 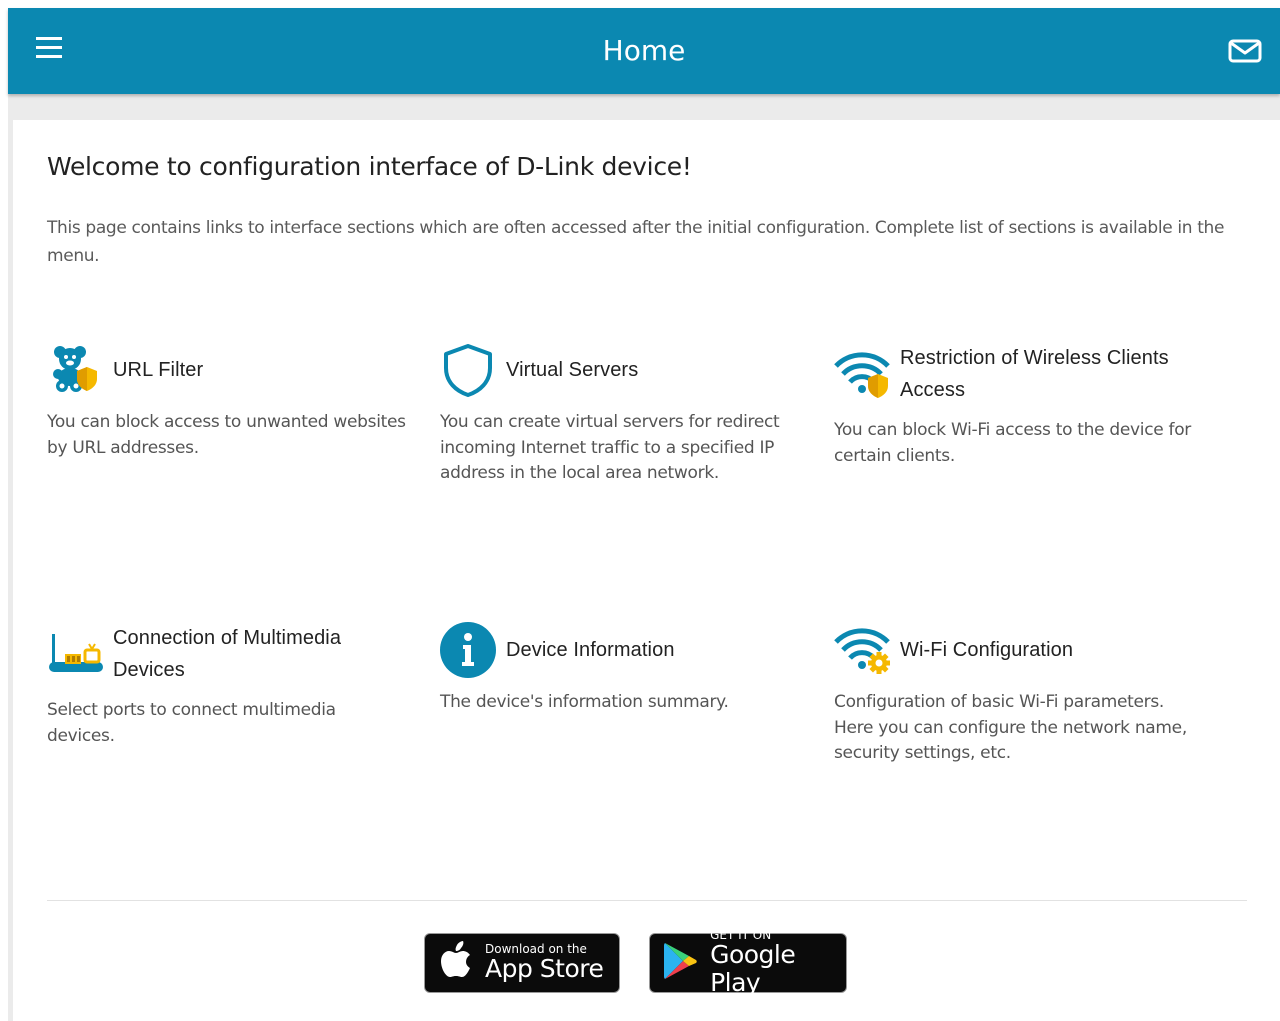 What do you see at coordinates (75, 654) in the screenshot?
I see `router-multimedia-icon` at bounding box center [75, 654].